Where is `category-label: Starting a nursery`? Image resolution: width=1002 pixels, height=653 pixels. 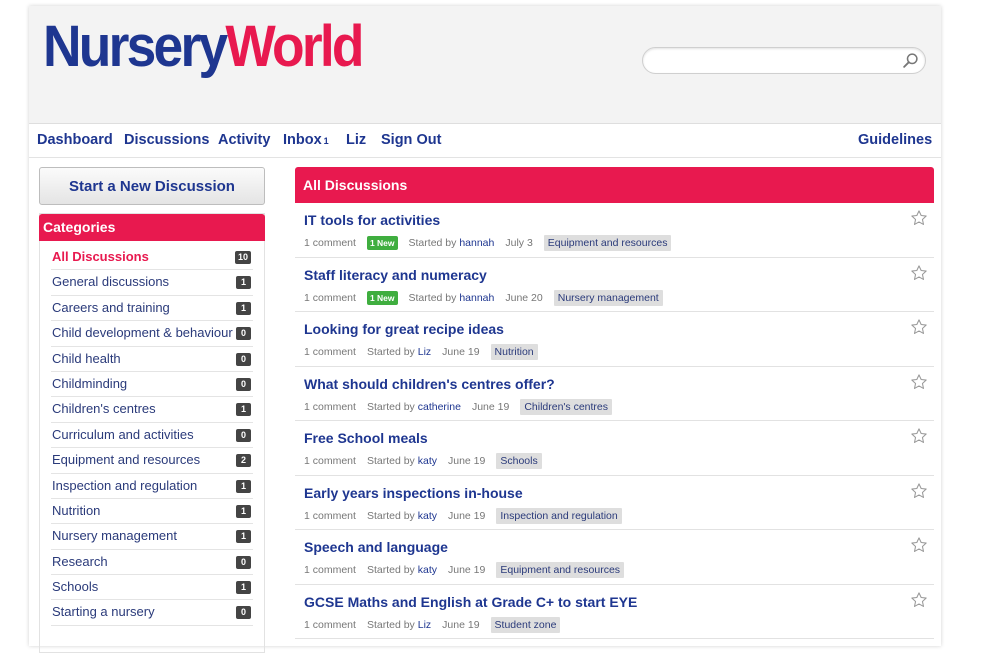 category-label: Starting a nursery is located at coordinates (103, 612).